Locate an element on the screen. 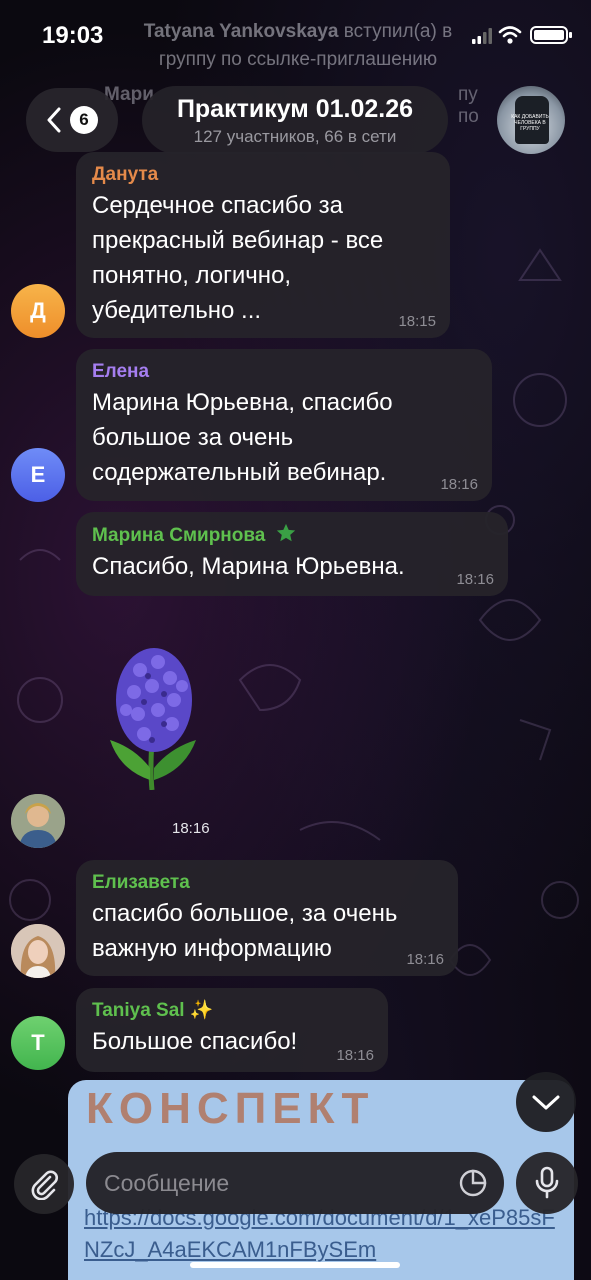 Image resolution: width=591 pixels, height=1280 pixels. unread-count-badge: 6 is located at coordinates (84, 120).